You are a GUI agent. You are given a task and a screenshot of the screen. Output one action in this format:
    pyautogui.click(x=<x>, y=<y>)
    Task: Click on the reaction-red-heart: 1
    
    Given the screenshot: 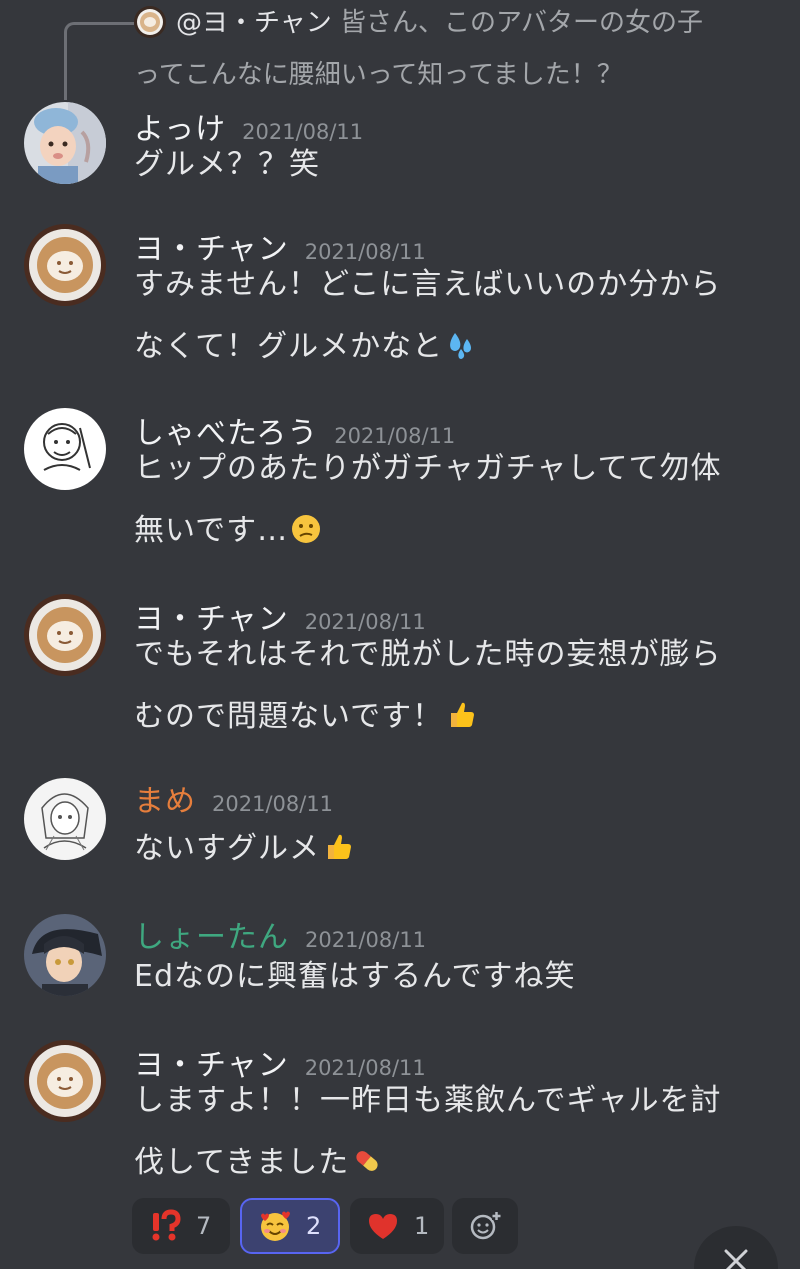 What is the action you would take?
    pyautogui.click(x=397, y=1226)
    